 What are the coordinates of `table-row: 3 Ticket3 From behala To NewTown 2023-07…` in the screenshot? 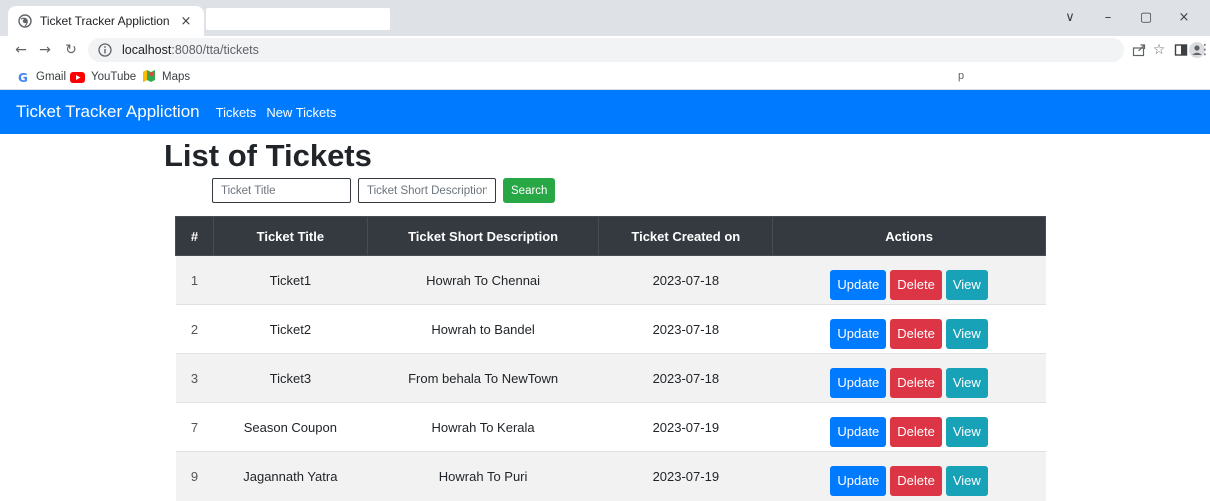 It's located at (610, 378).